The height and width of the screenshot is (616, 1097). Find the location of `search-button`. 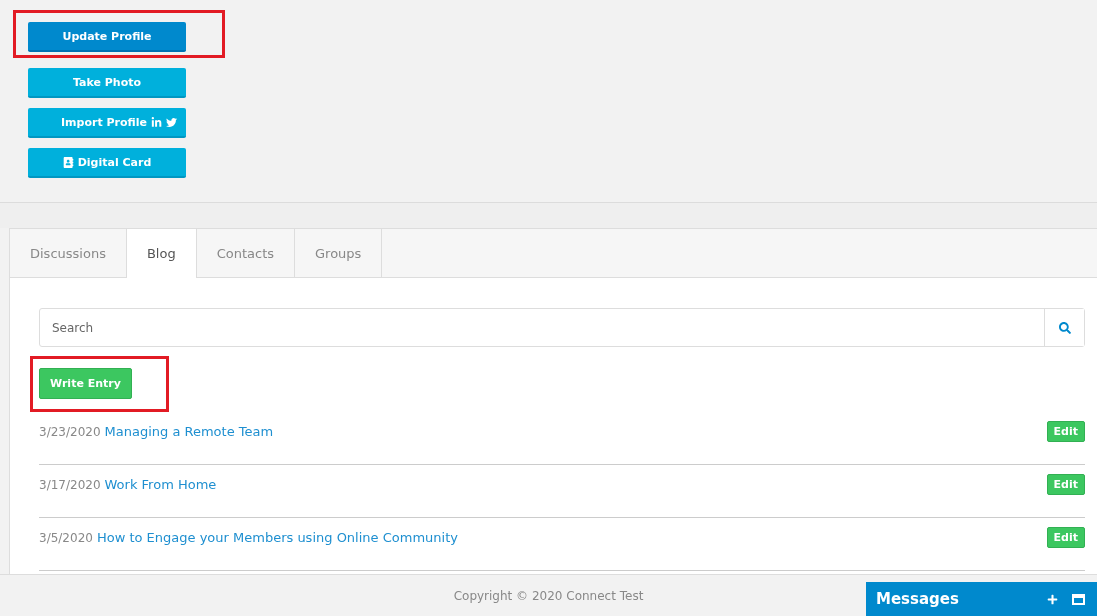

search-button is located at coordinates (1064, 327).